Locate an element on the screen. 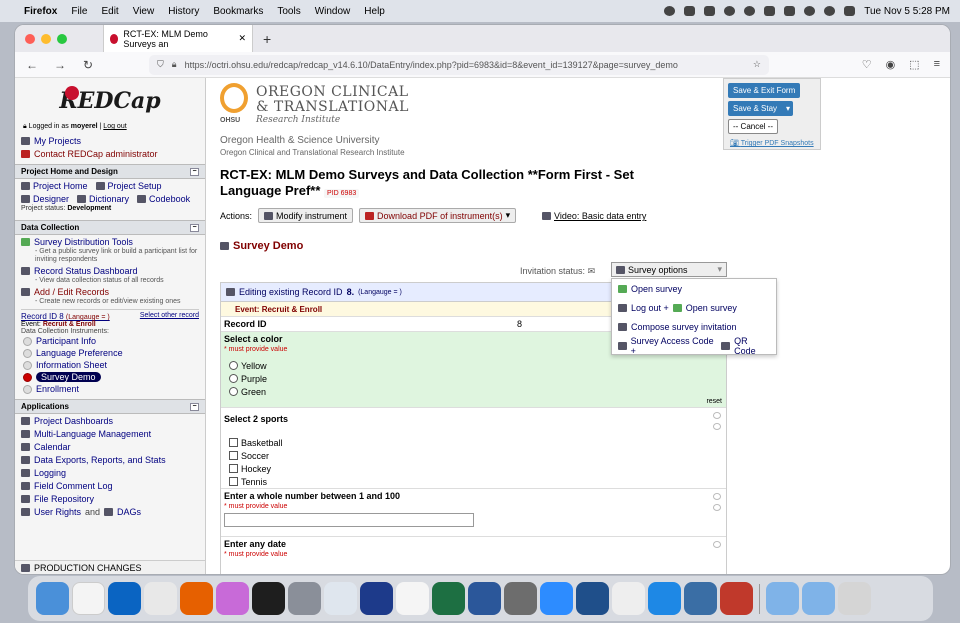 This screenshot has height=623, width=960. word-icon is located at coordinates (484, 598).